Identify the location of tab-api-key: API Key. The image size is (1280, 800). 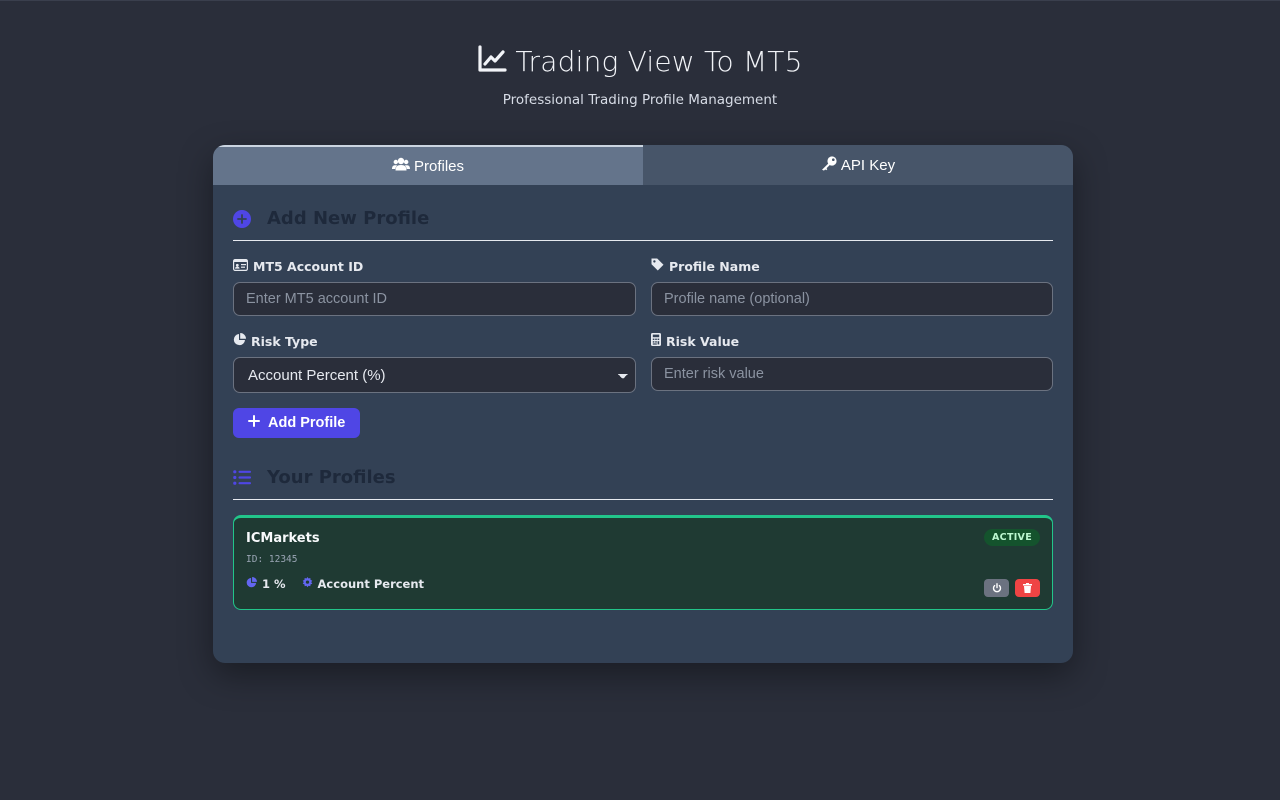
(858, 165).